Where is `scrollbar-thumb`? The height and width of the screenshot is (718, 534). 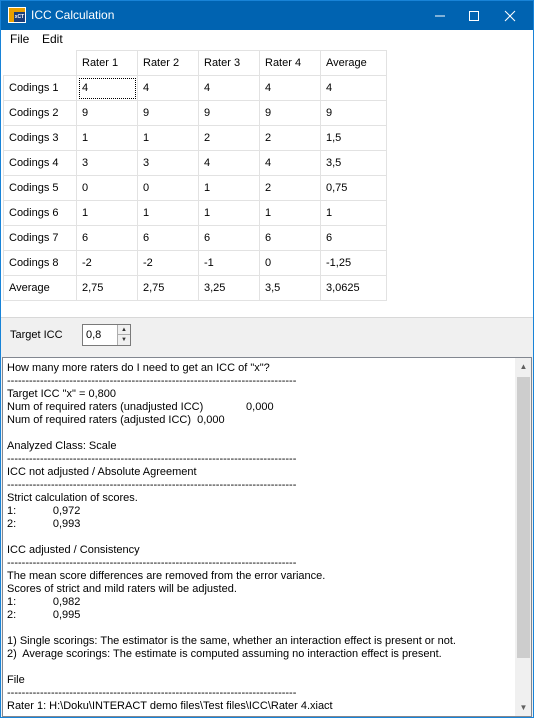 scrollbar-thumb is located at coordinates (523, 517).